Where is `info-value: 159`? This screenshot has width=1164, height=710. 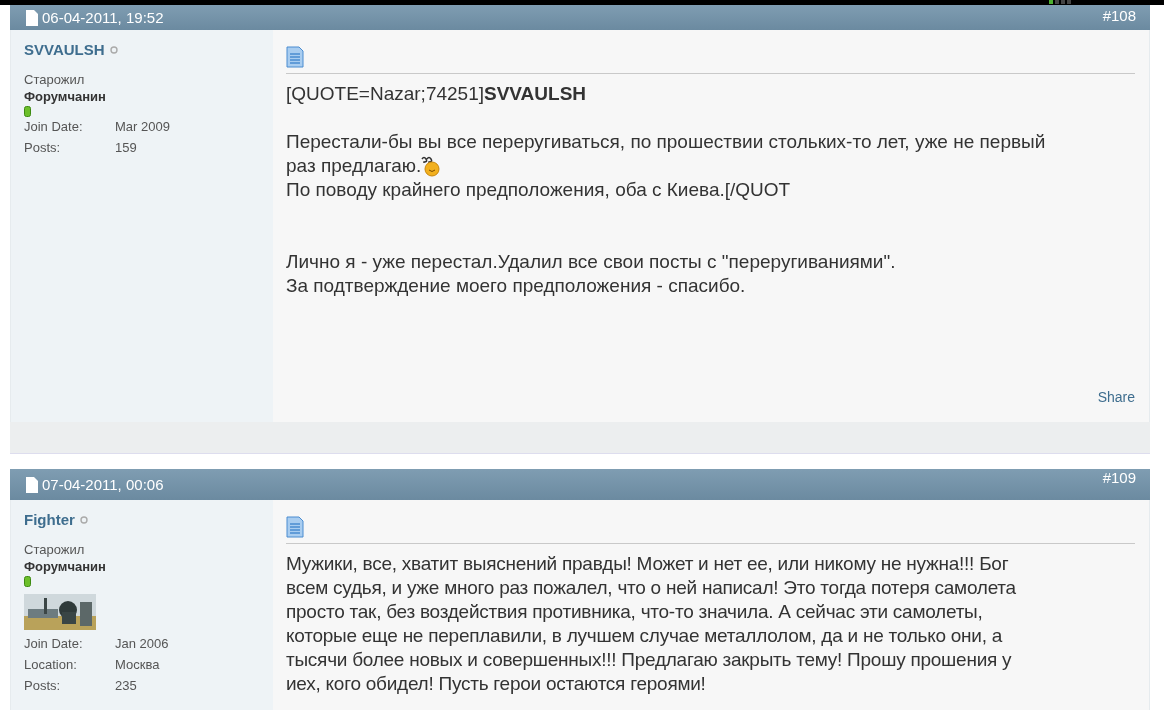
info-value: 159 is located at coordinates (126, 147).